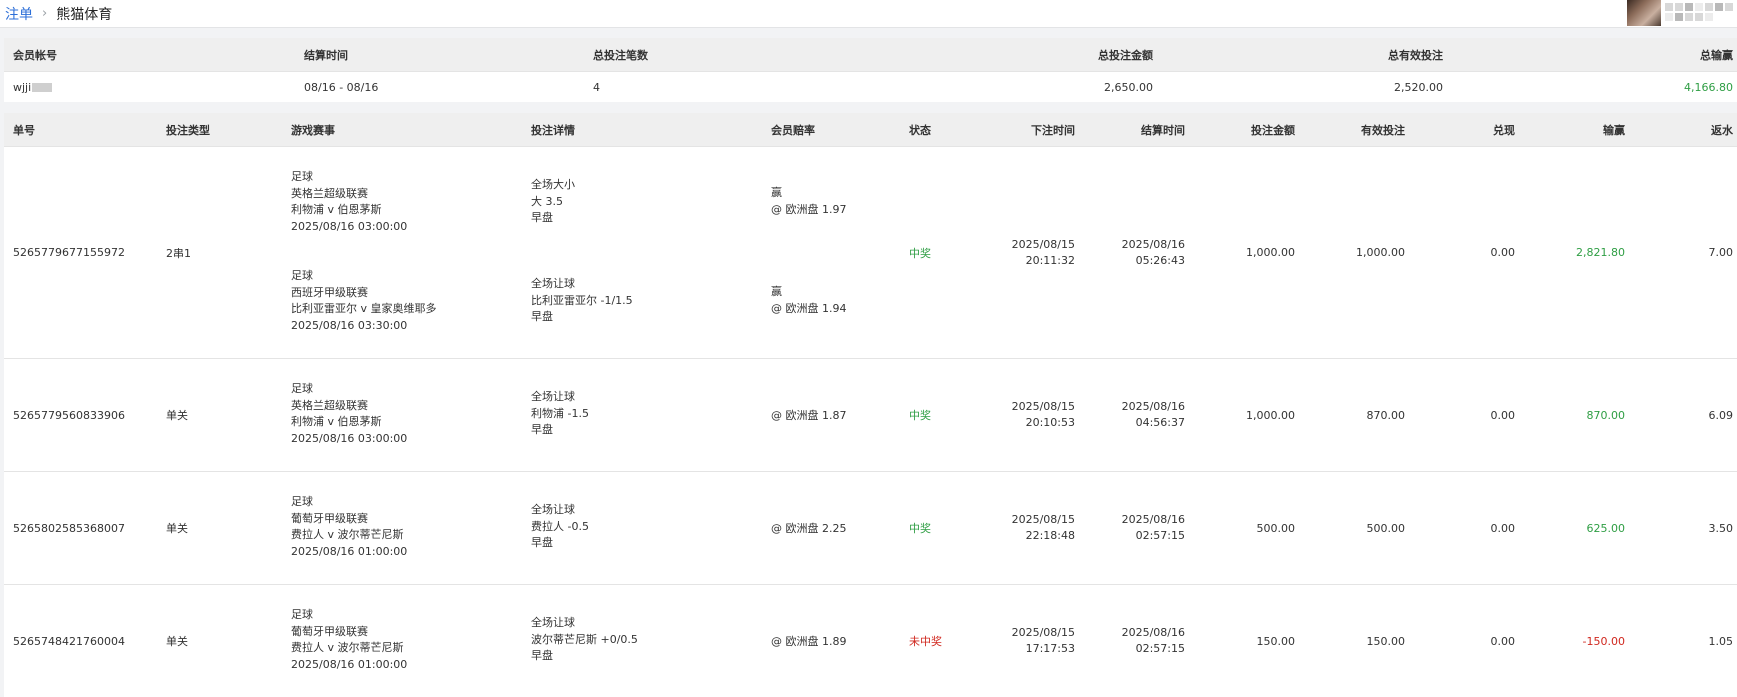 The height and width of the screenshot is (697, 1737). Describe the element at coordinates (1721, 252) in the screenshot. I see `rebate: 7.00` at that location.